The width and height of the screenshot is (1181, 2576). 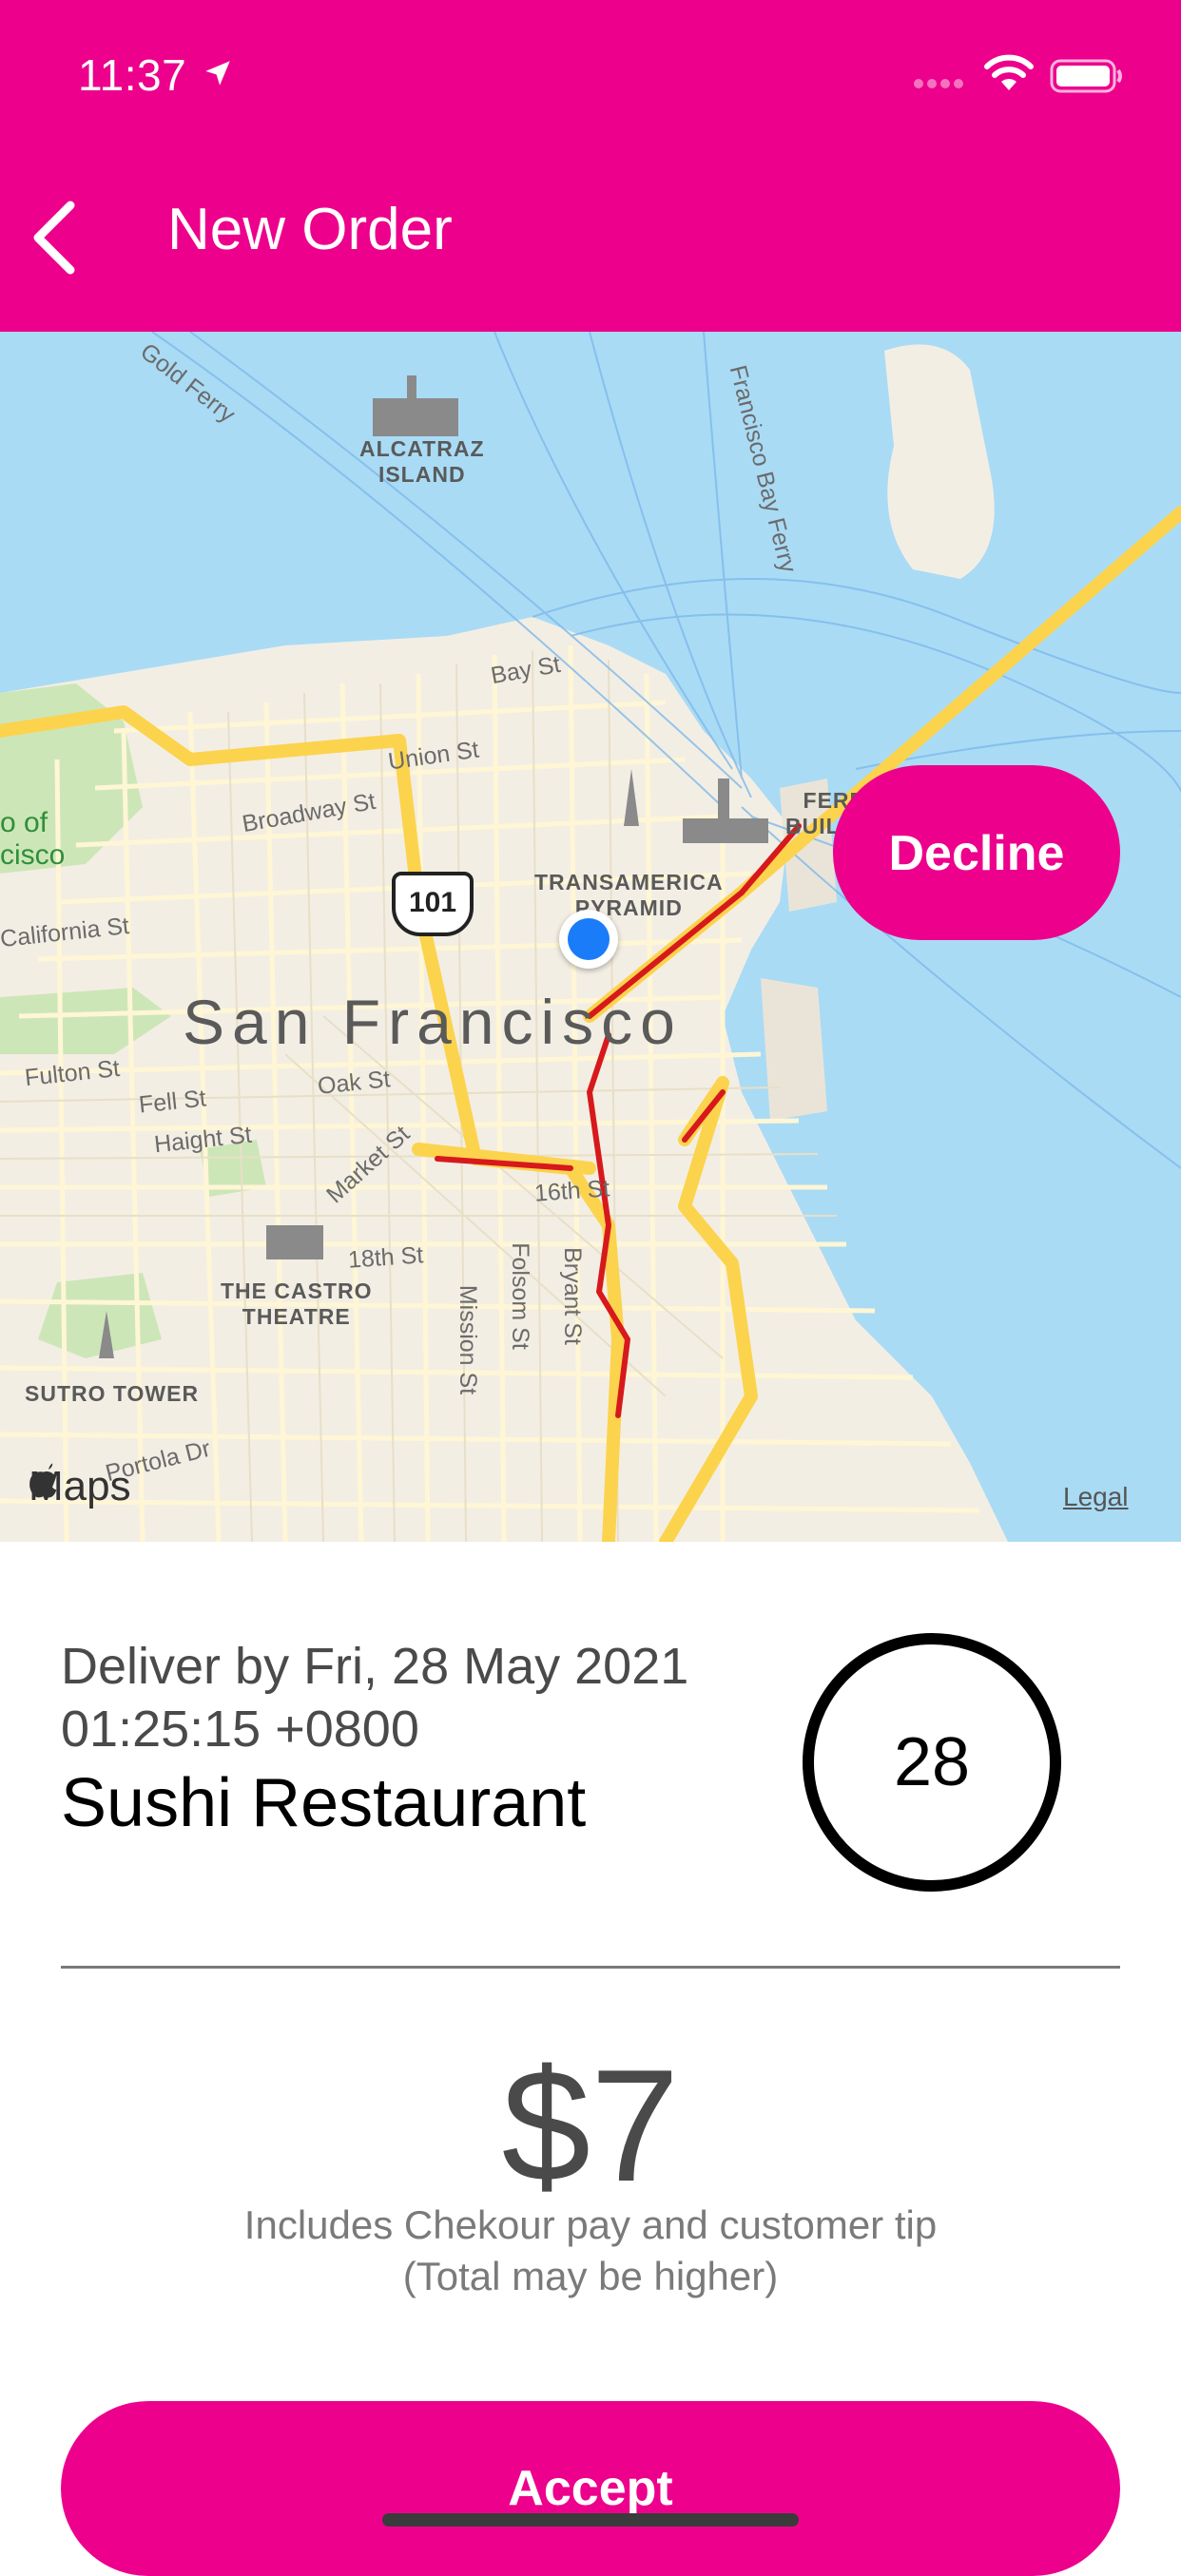 What do you see at coordinates (297, 1303) in the screenshot?
I see `poi-label: THE CASTRO THEATRE` at bounding box center [297, 1303].